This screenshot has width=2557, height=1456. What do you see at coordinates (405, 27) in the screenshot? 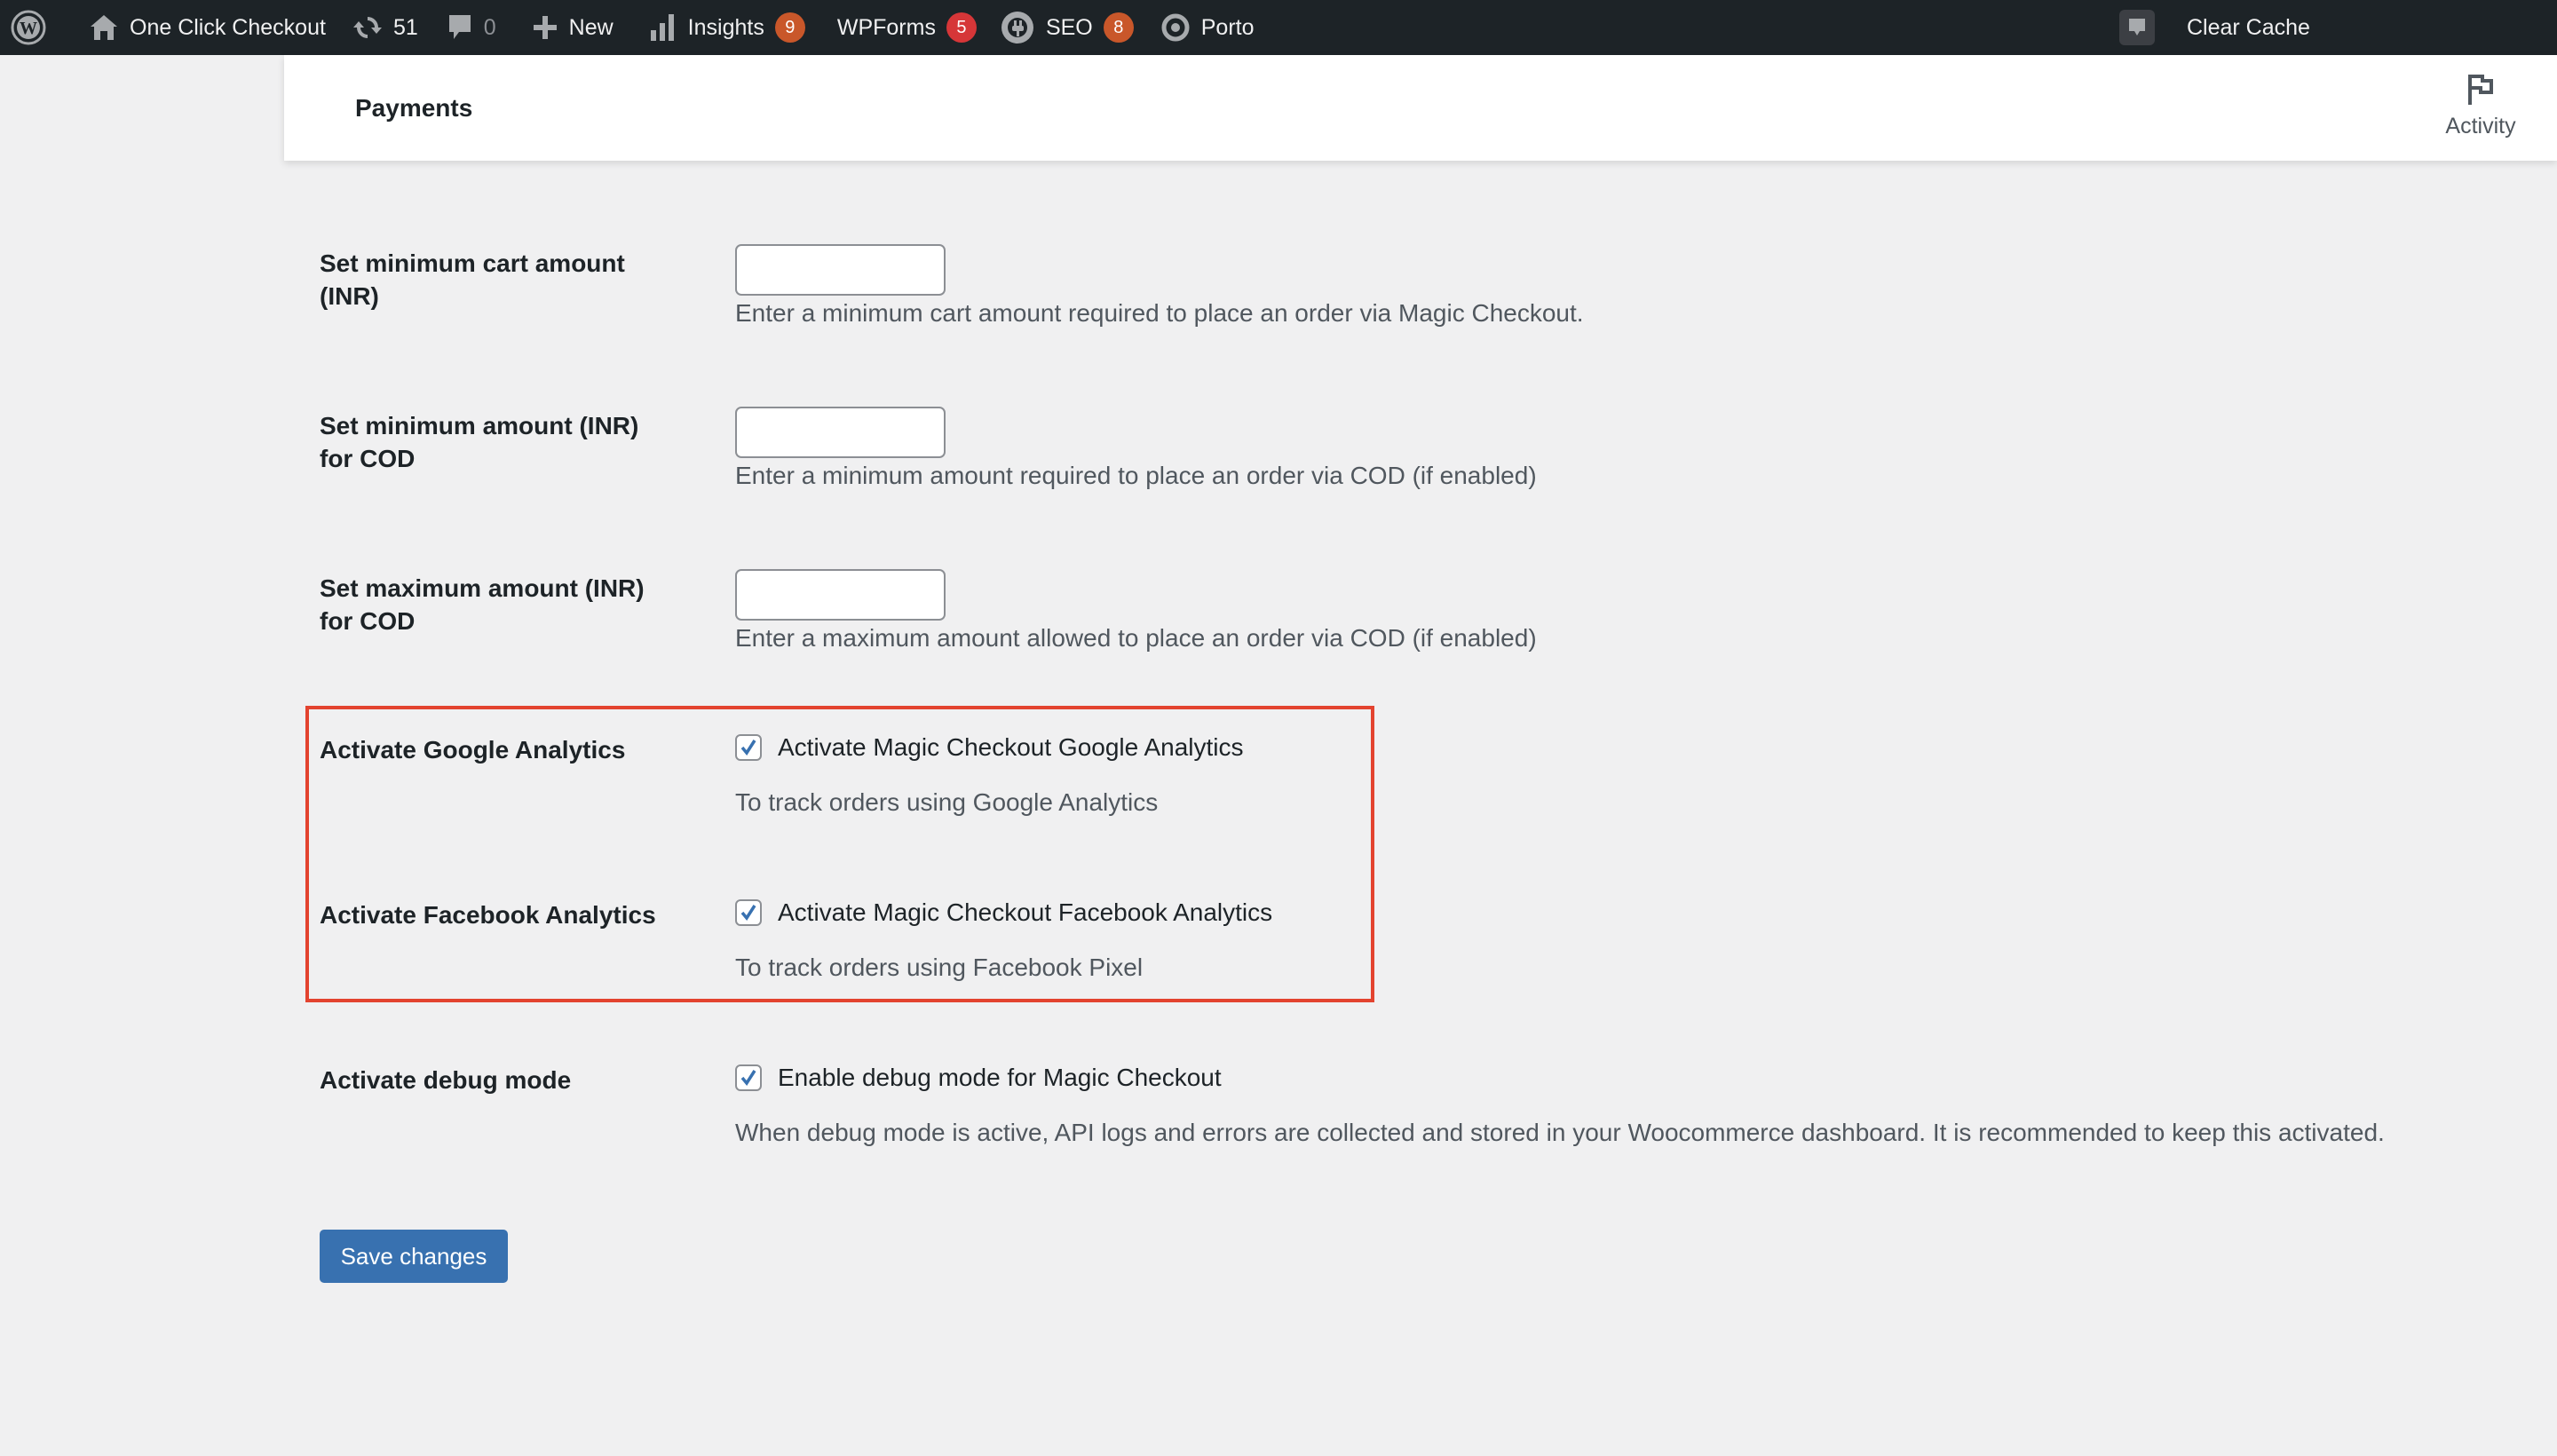
I see `updates-count: 51` at bounding box center [405, 27].